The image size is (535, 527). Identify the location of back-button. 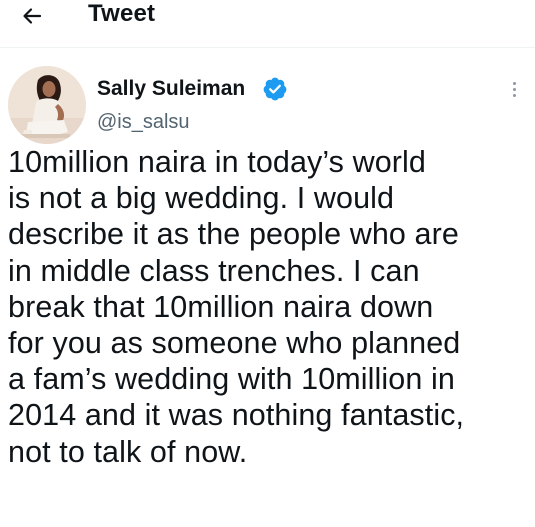
(32, 16).